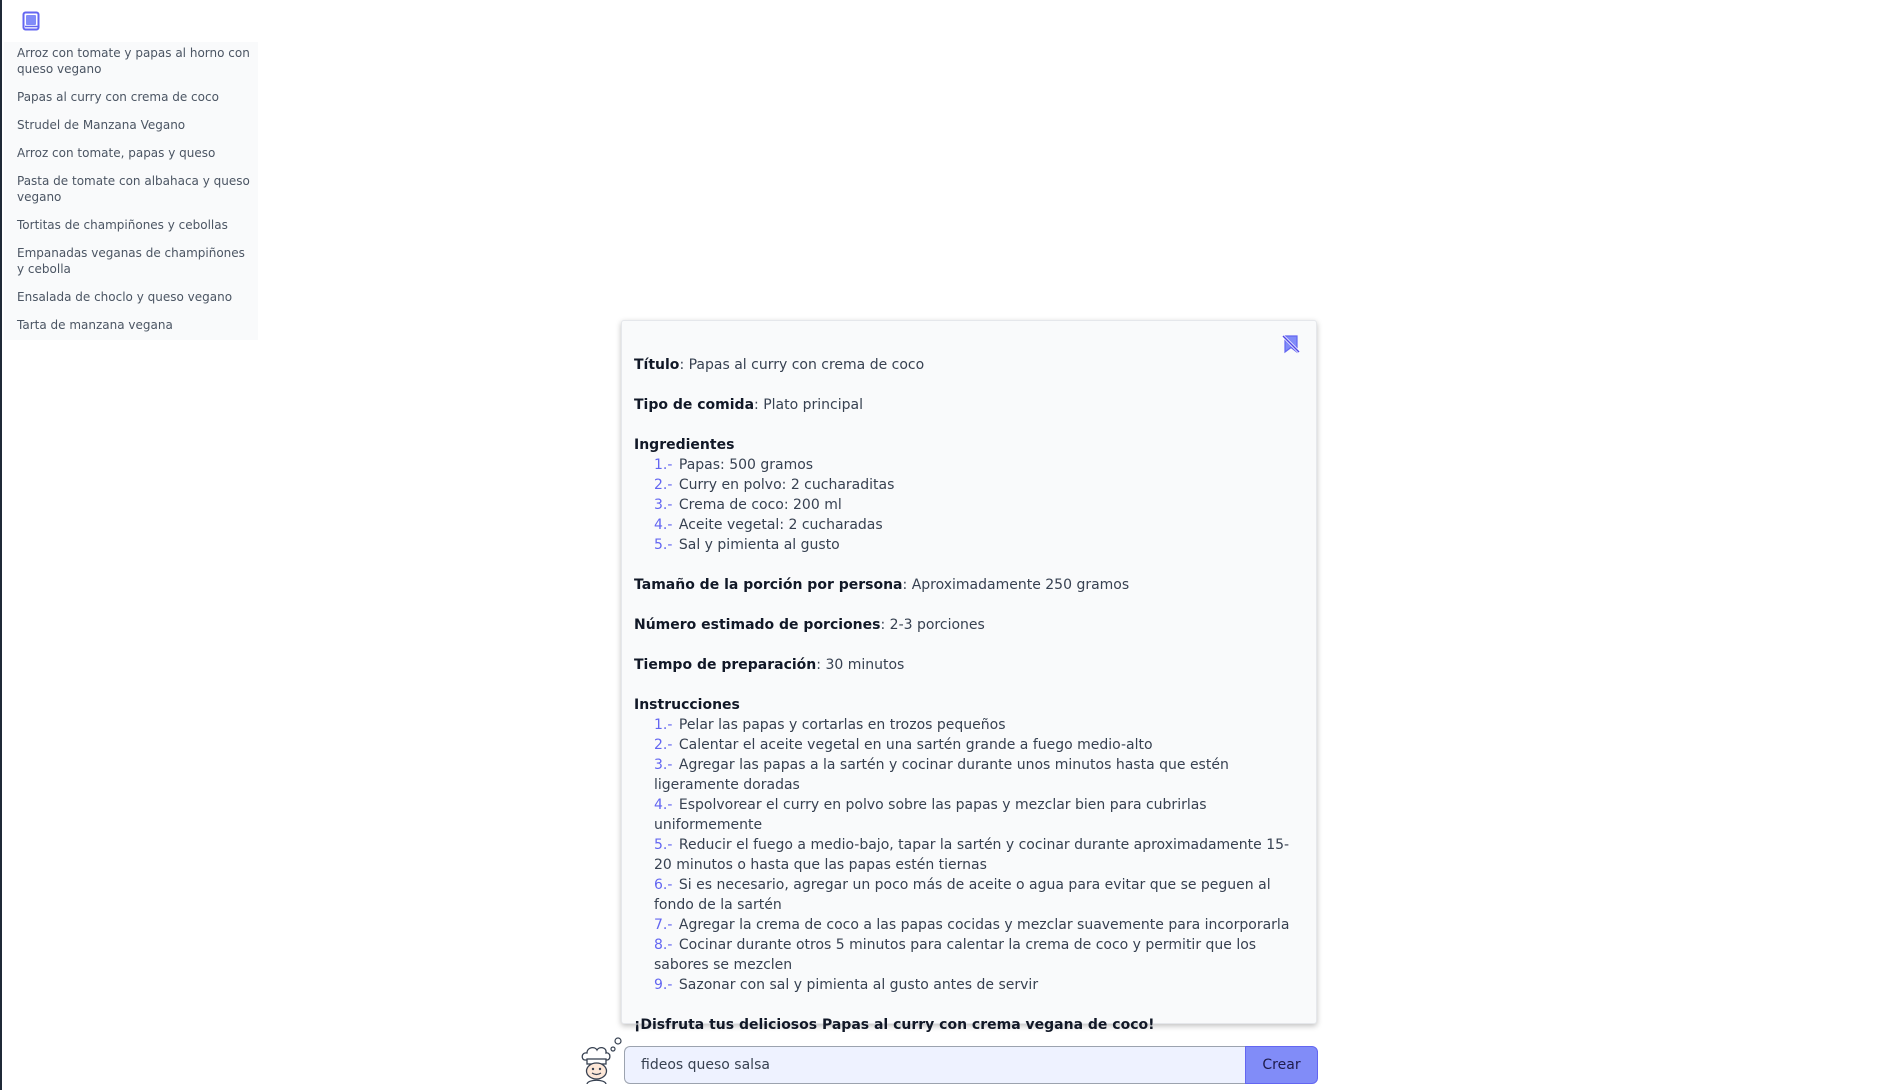 The width and height of the screenshot is (1890, 1090). I want to click on bookmark-off-icon, so click(1291, 344).